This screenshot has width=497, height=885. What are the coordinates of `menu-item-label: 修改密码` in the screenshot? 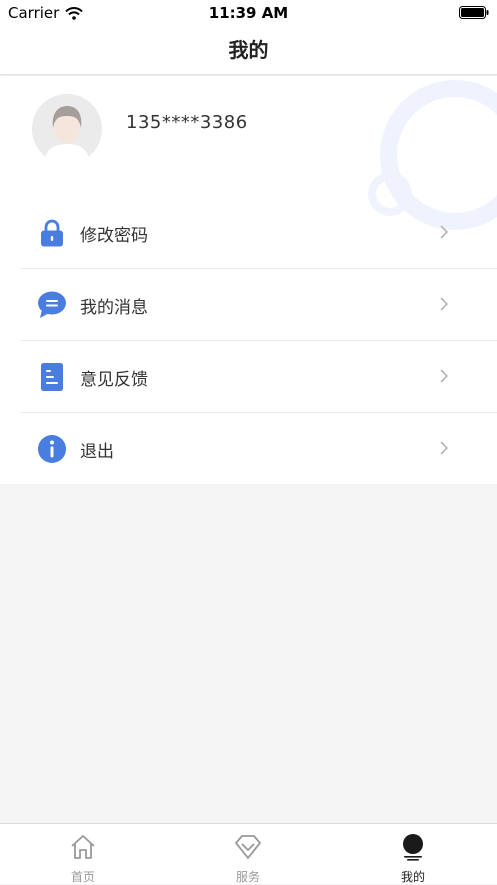 It's located at (114, 236).